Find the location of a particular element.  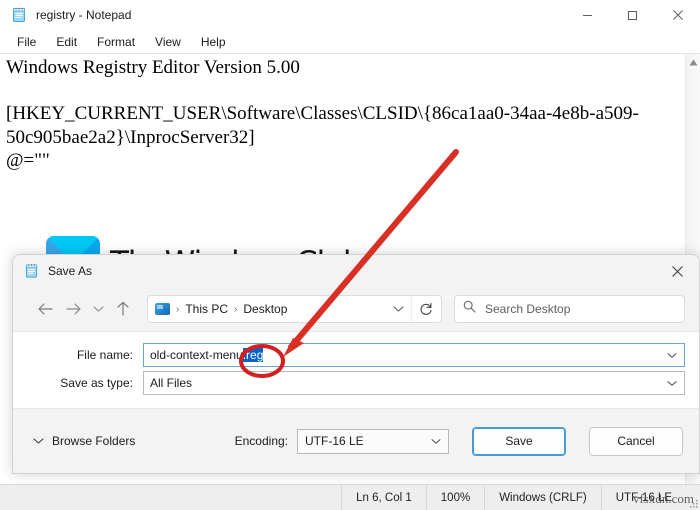

menu-format: Format is located at coordinates (116, 42).